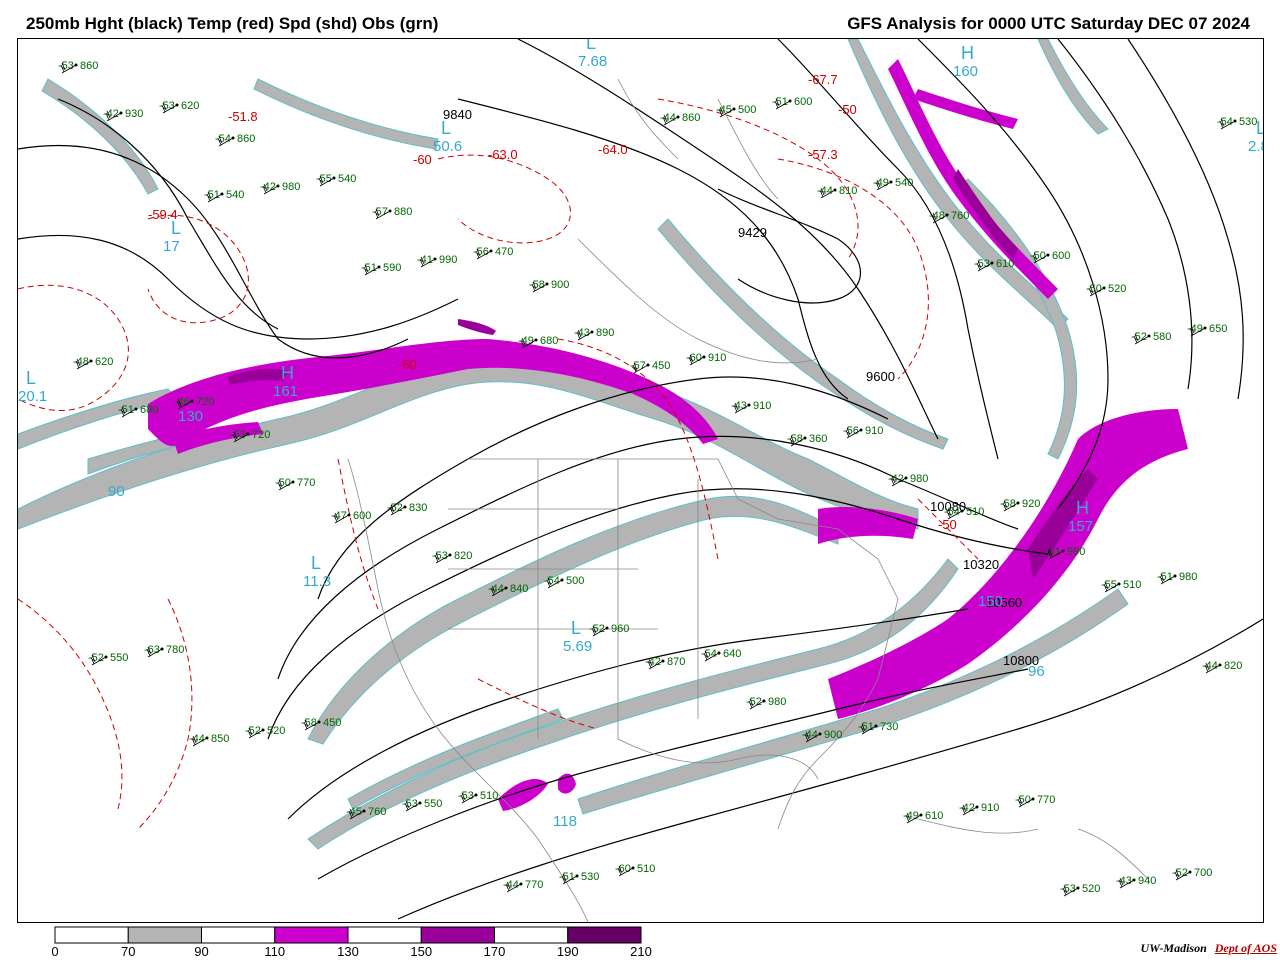 Image resolution: width=1280 pixels, height=960 pixels. Describe the element at coordinates (575, 581) in the screenshot. I see `obs-height: 500` at that location.